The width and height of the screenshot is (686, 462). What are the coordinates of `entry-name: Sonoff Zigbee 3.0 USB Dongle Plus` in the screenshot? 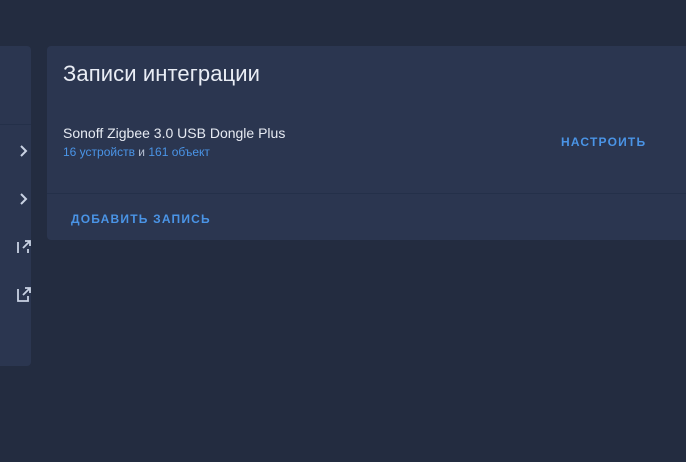 It's located at (174, 133).